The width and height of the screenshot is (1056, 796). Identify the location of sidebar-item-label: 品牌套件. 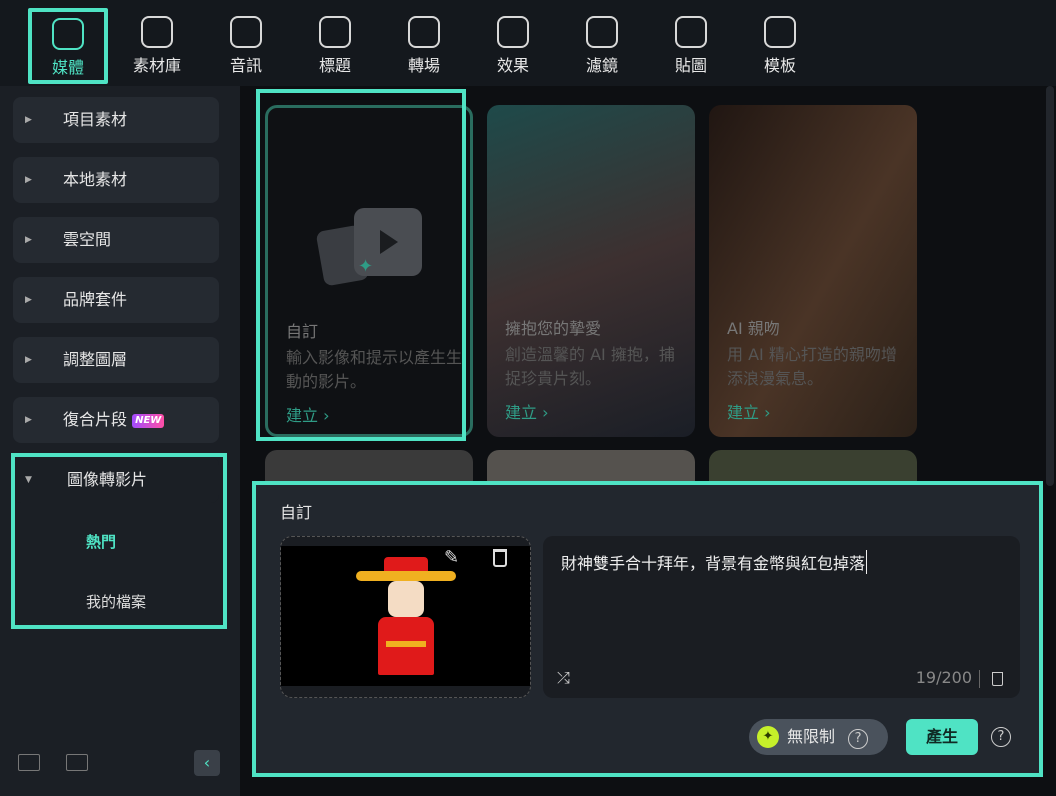
(95, 299).